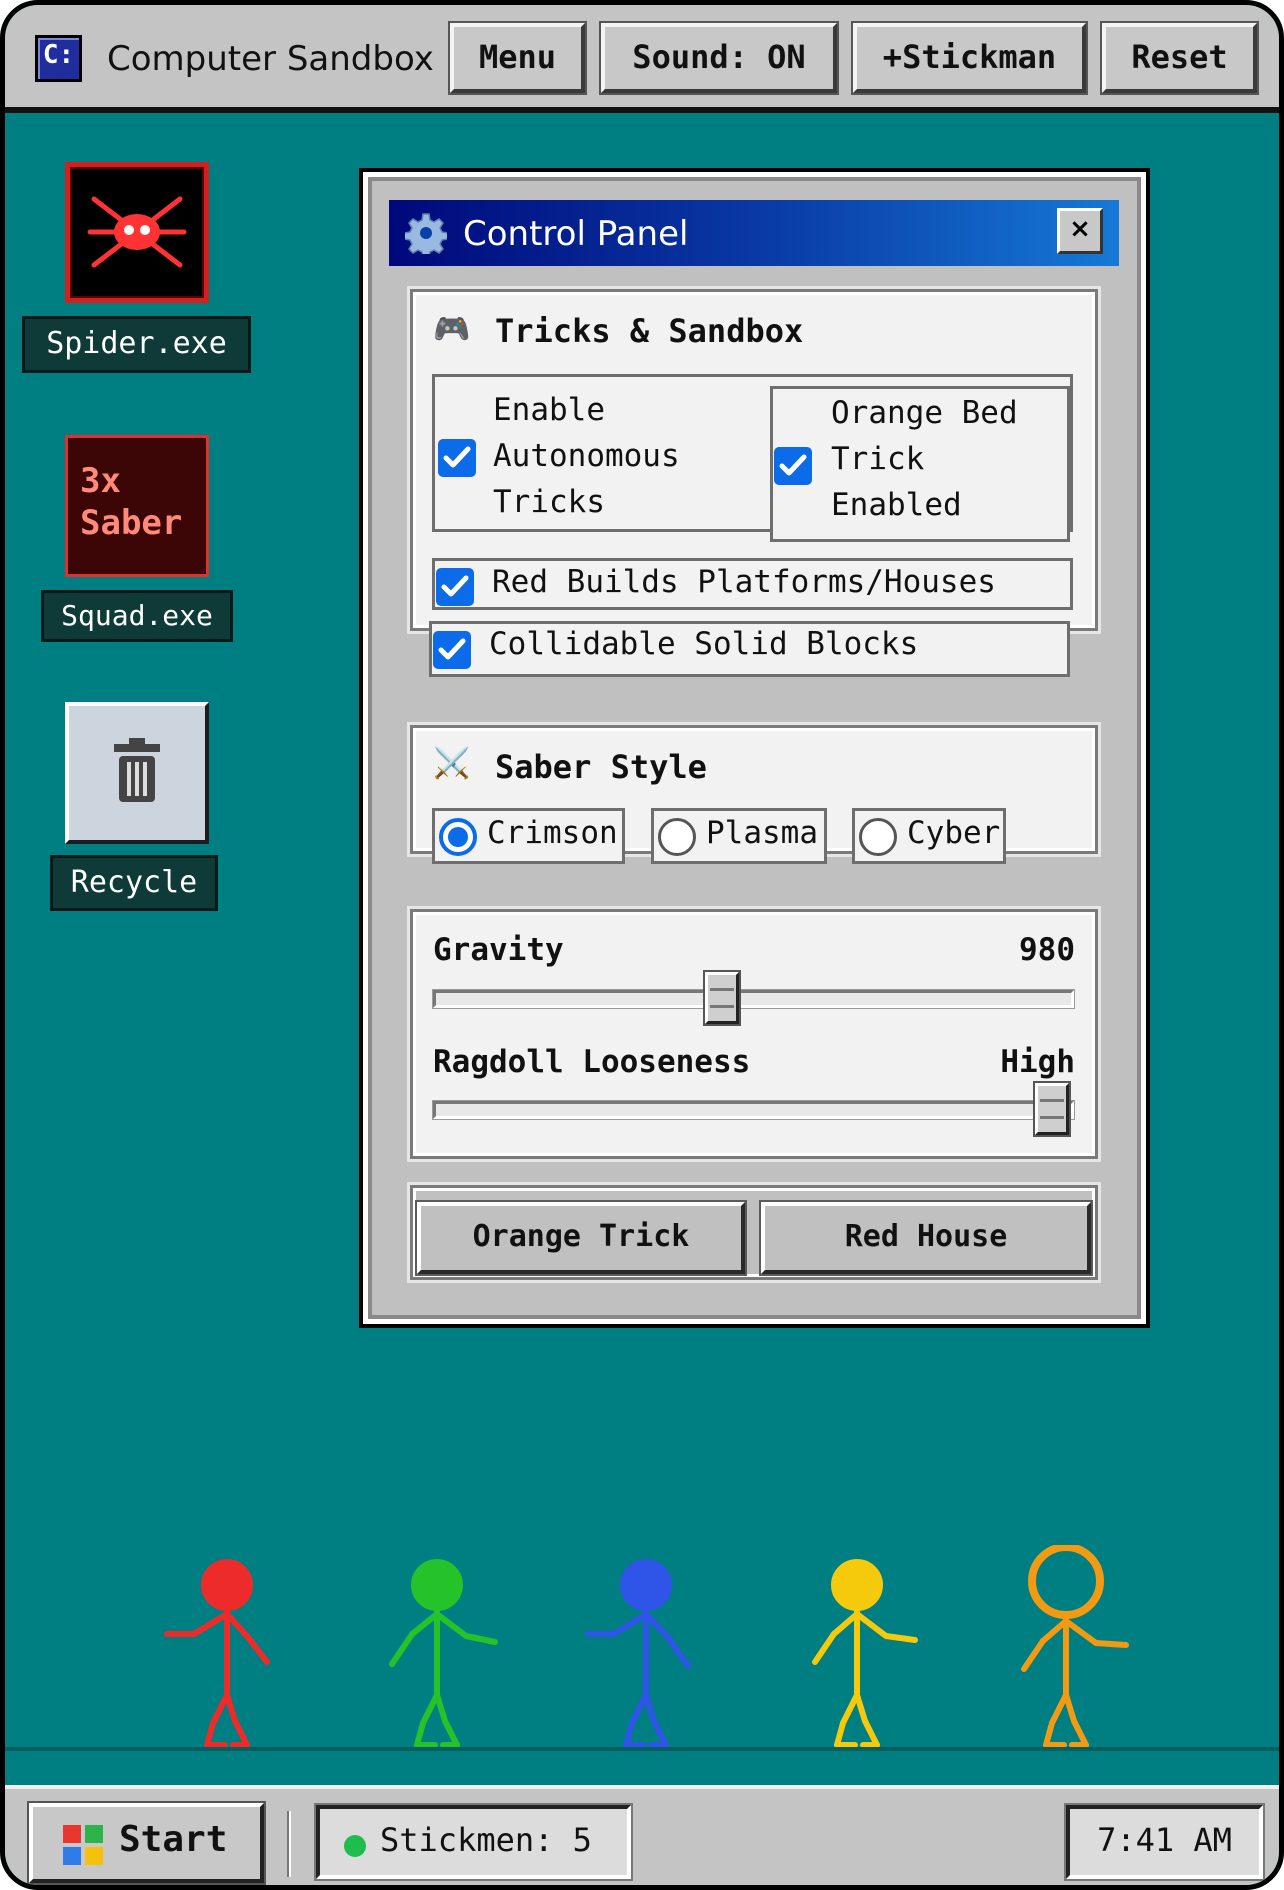  I want to click on red-builds-option: Red Builds Platforms/Houses, so click(752, 584).